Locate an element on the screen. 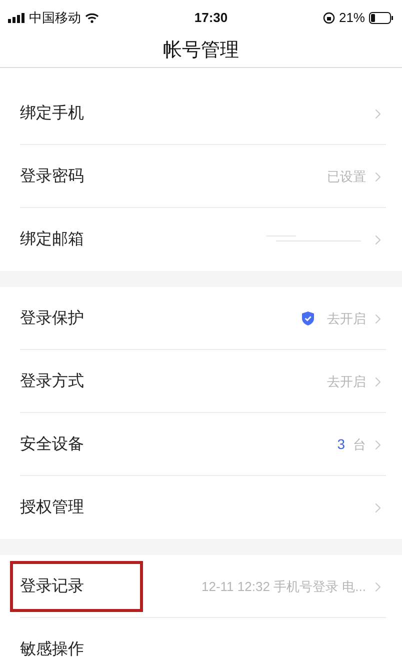 This screenshot has width=402, height=657. settings-row: 敏感操作 is located at coordinates (201, 637).